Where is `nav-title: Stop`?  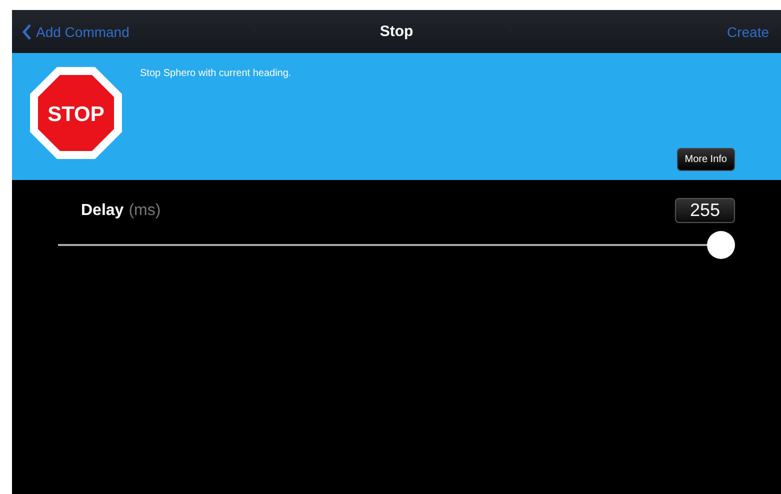 nav-title: Stop is located at coordinates (397, 31).